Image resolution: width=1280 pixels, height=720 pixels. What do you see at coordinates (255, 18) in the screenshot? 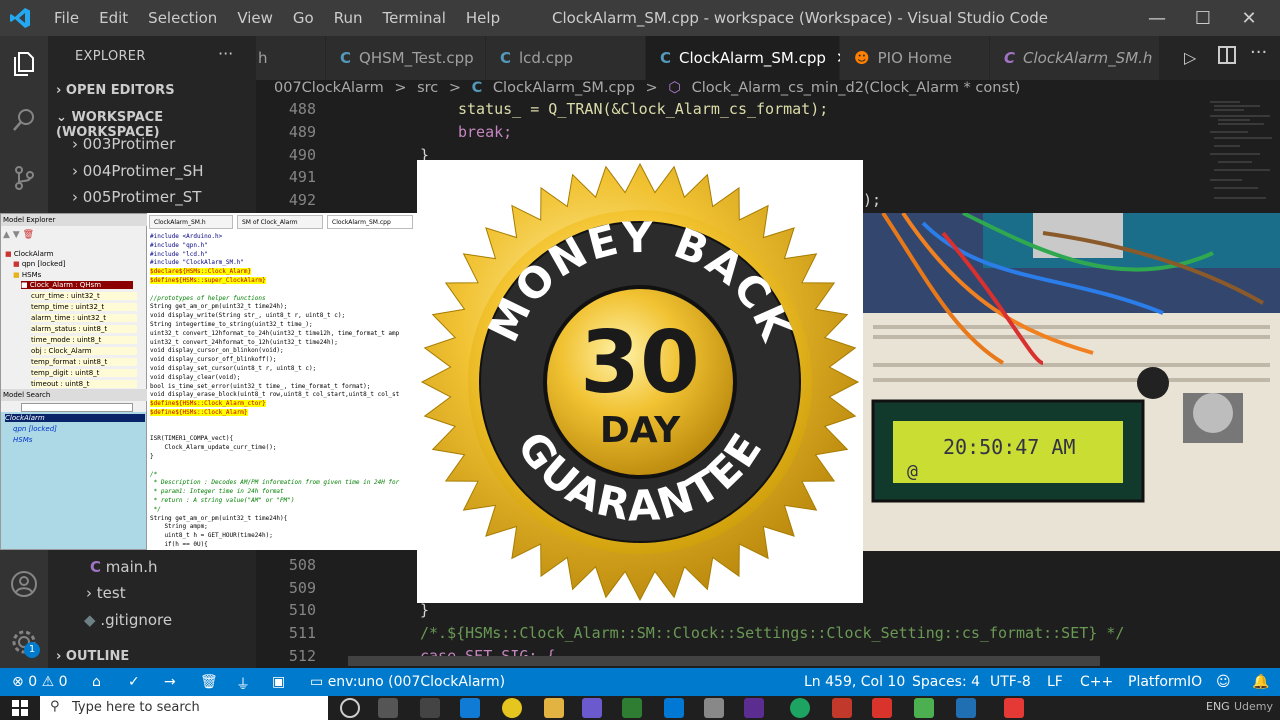
I see `menu-view: View` at bounding box center [255, 18].